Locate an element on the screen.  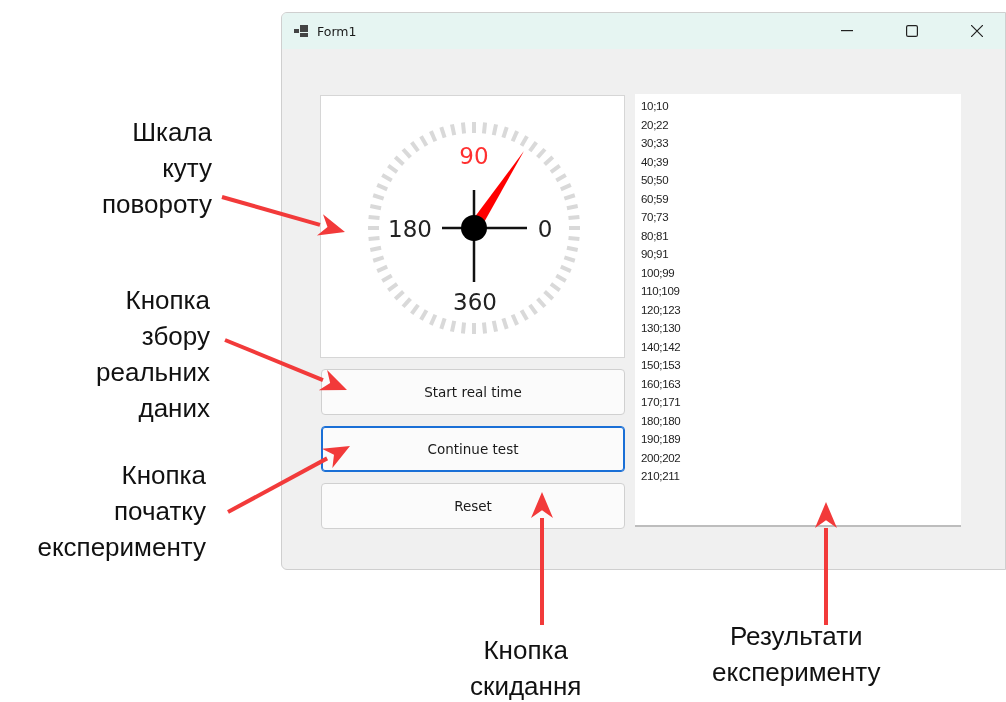
result-line: 210;211 is located at coordinates (661, 476).